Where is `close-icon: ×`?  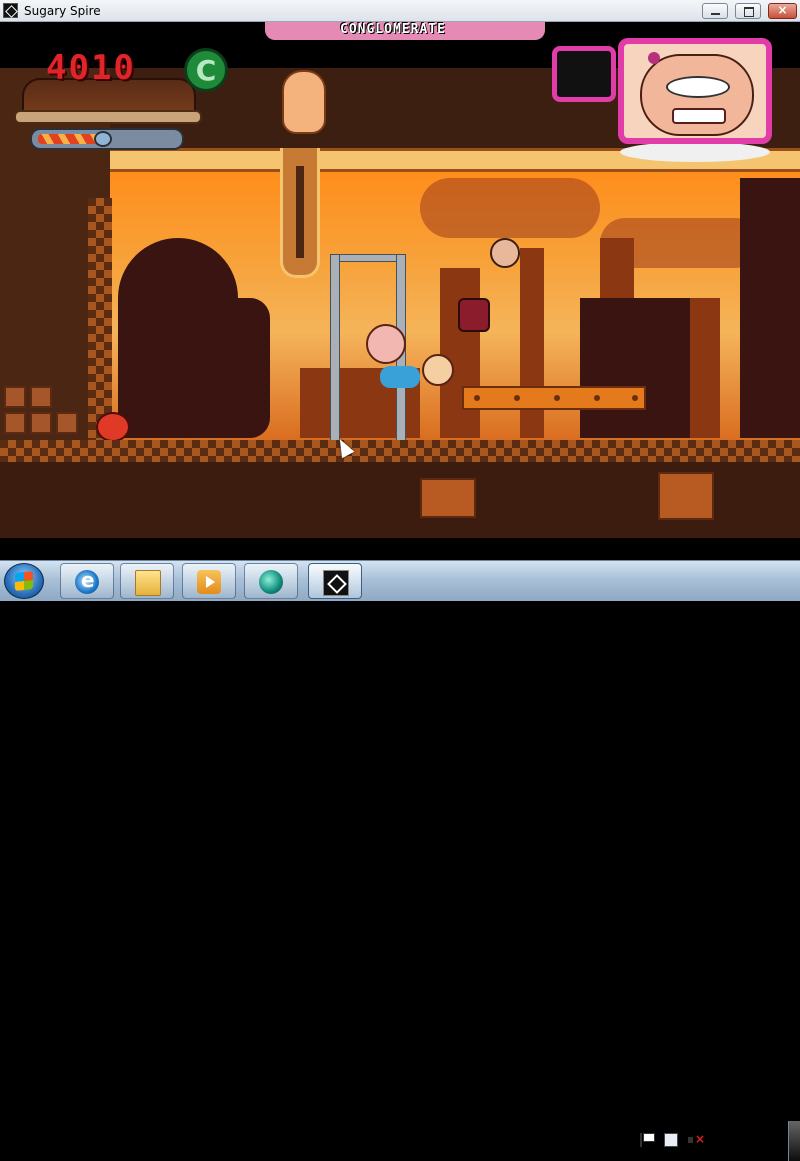 close-icon: × is located at coordinates (782, 10).